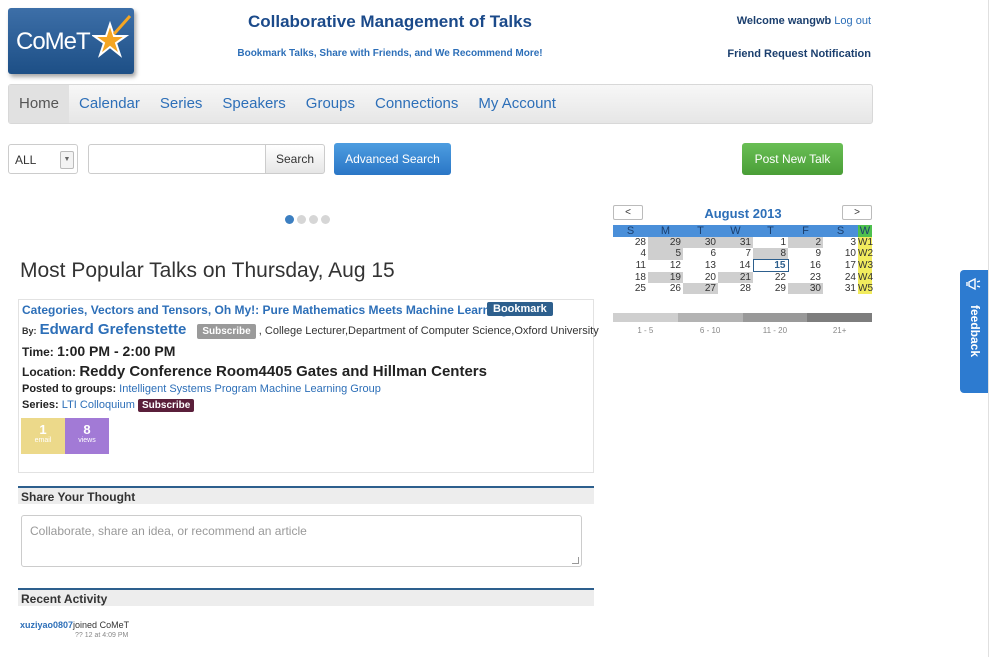  What do you see at coordinates (665, 266) in the screenshot?
I see `calendar-day: 12` at bounding box center [665, 266].